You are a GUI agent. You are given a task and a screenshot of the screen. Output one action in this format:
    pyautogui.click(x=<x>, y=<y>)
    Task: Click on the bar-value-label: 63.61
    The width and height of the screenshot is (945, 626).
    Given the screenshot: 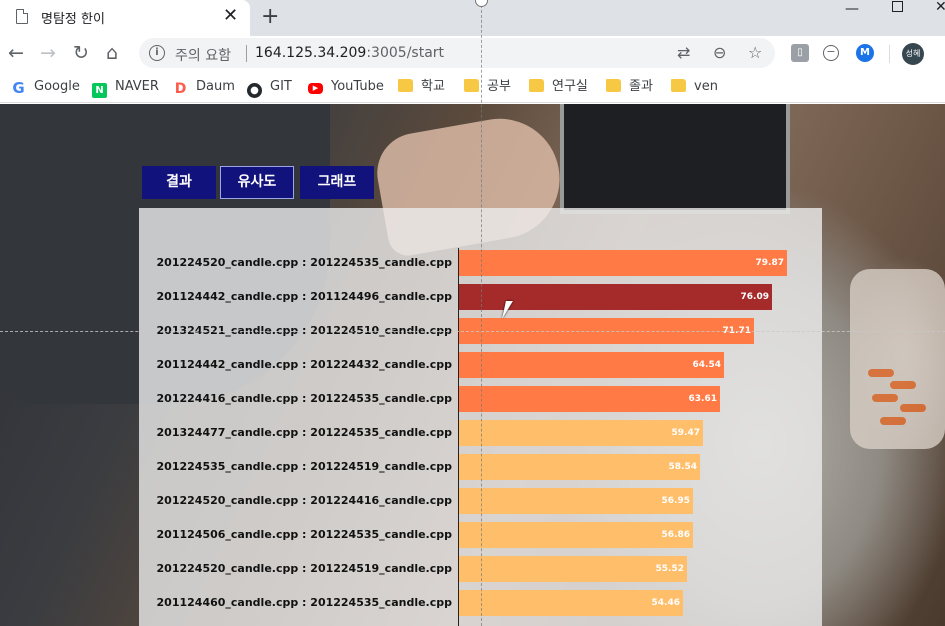 What is the action you would take?
    pyautogui.click(x=702, y=399)
    